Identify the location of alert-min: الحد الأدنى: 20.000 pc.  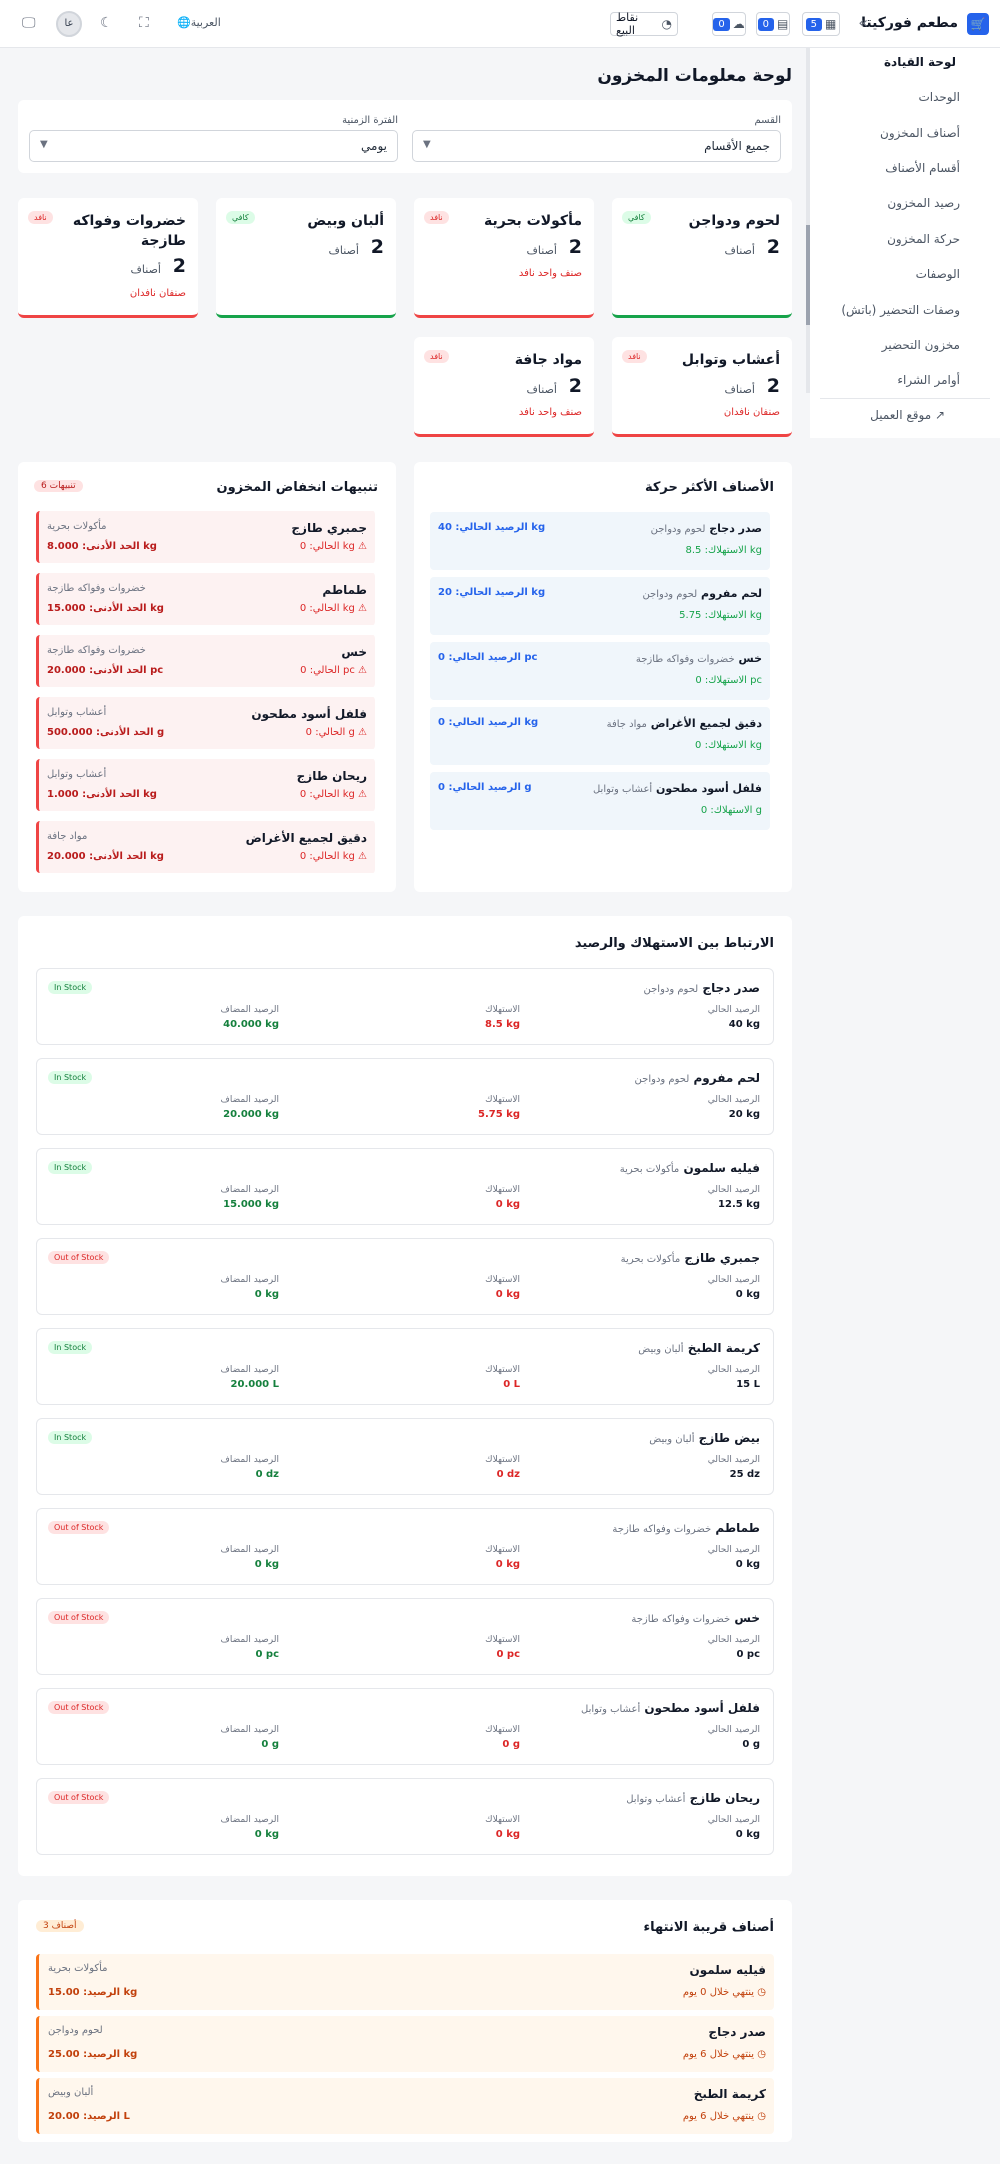
(105, 670).